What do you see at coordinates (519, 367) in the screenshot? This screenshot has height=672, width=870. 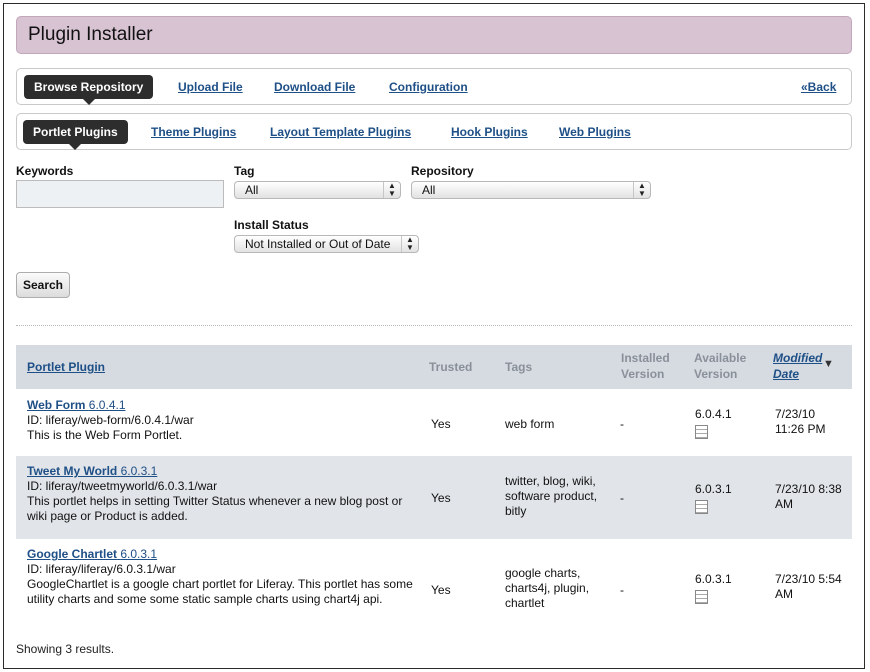 I see `column-tags: Tags` at bounding box center [519, 367].